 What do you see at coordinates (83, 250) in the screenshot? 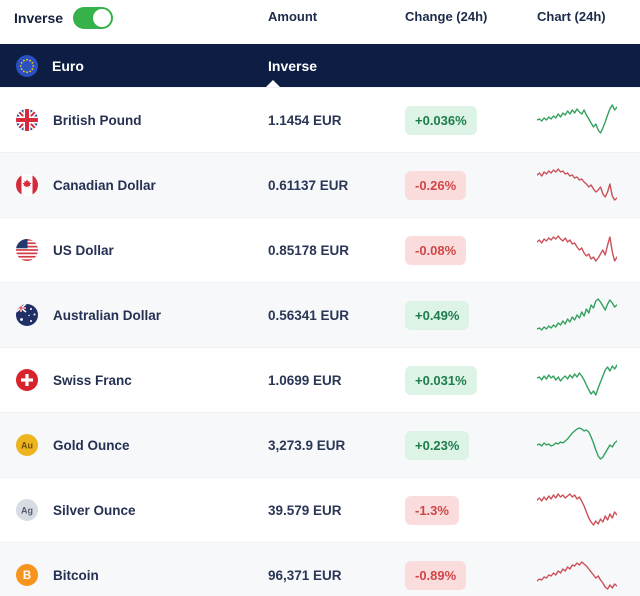
I see `currency-name: US Dollar` at bounding box center [83, 250].